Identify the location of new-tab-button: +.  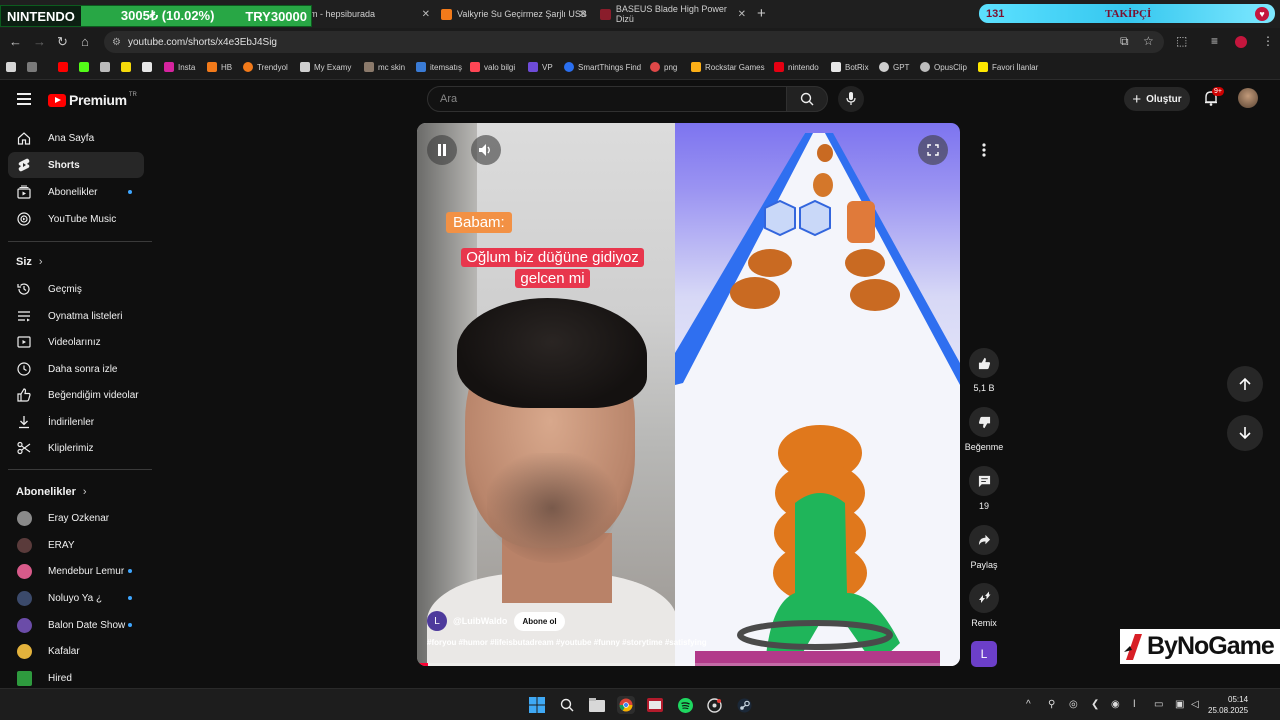
(761, 13).